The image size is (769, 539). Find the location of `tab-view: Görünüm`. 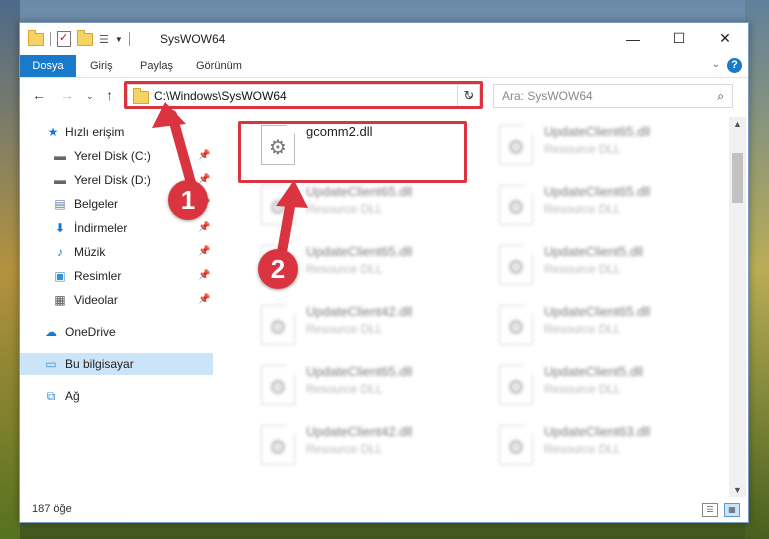

tab-view: Görünüm is located at coordinates (219, 66).